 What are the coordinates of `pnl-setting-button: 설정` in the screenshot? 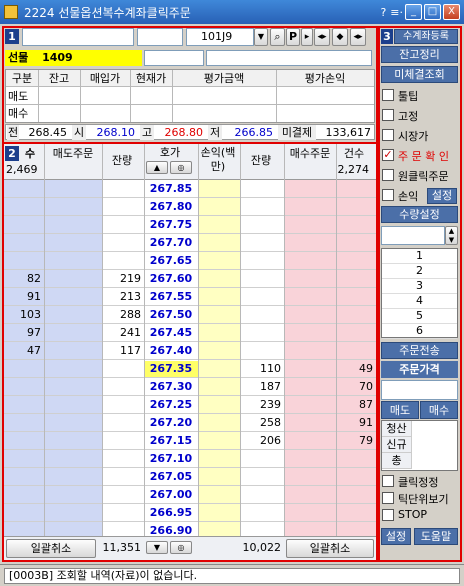 It's located at (442, 196).